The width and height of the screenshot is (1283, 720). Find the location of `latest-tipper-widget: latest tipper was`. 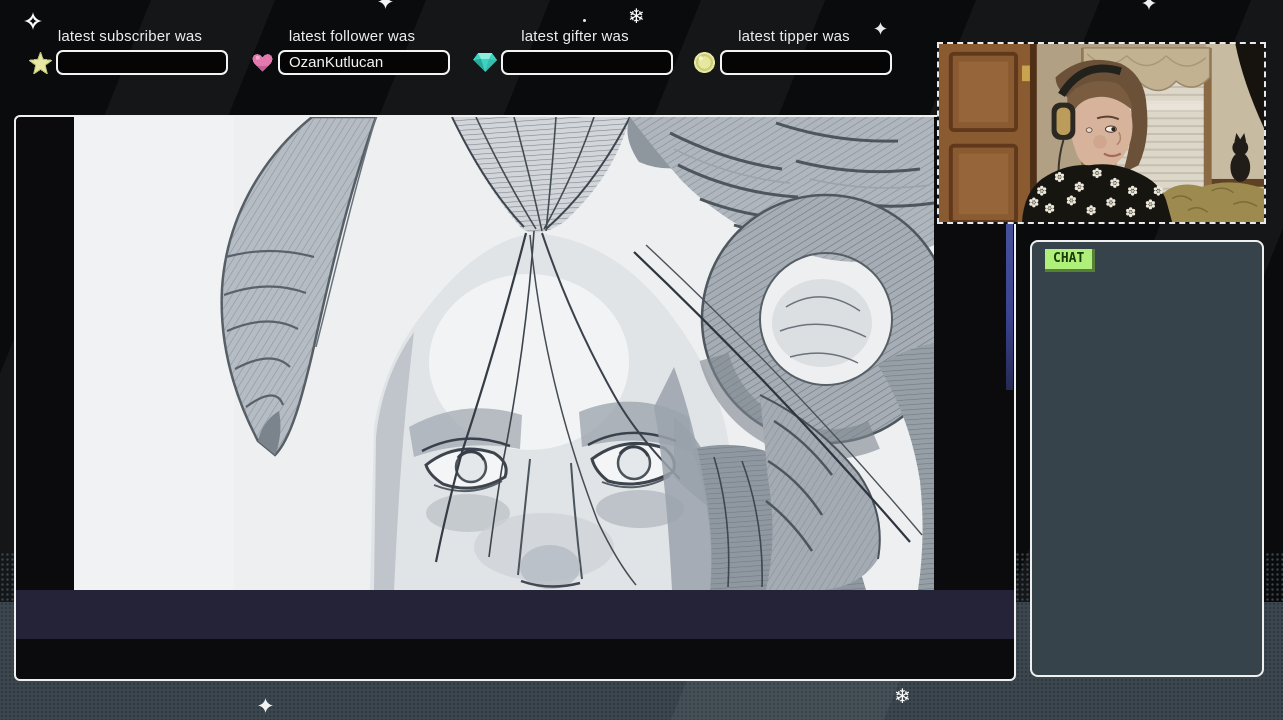

latest-tipper-widget: latest tipper was is located at coordinates (794, 51).